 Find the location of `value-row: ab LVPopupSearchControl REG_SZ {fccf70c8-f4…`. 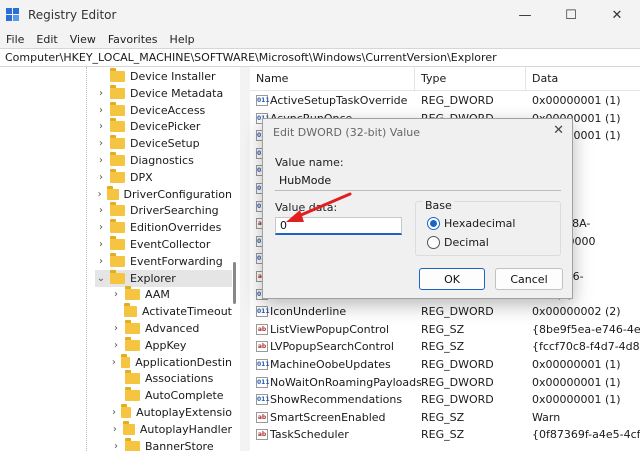

value-row: ab LVPopupSearchControl REG_SZ {fccf70c8-f4… is located at coordinates (445, 347).